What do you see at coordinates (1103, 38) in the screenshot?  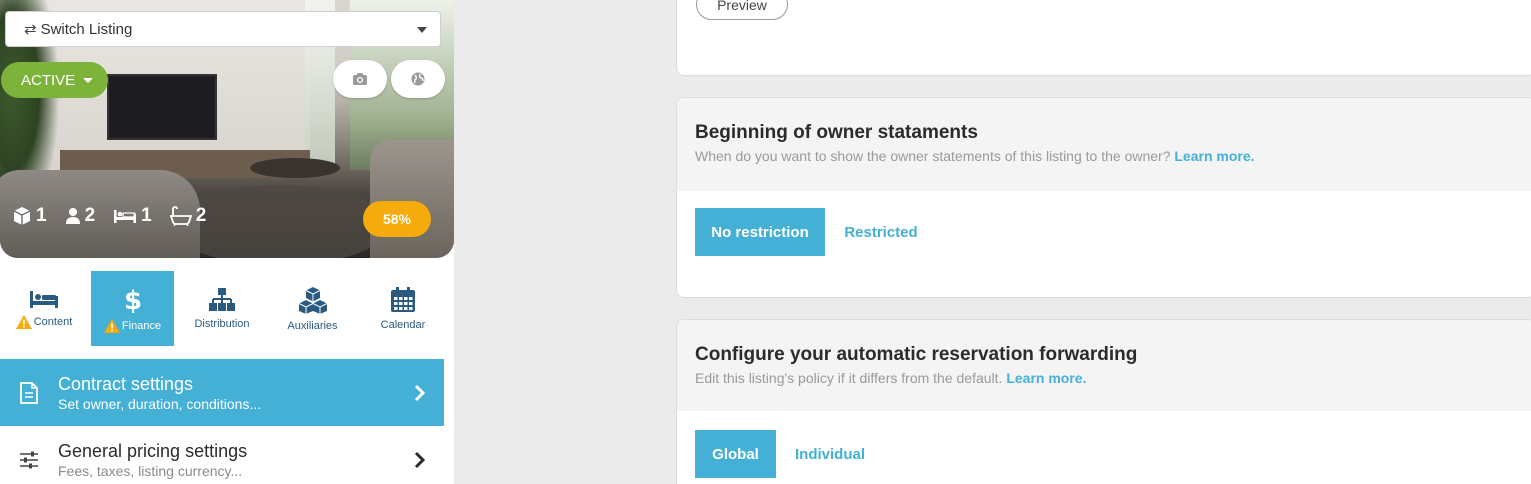 I see `preview-card: Preview` at bounding box center [1103, 38].